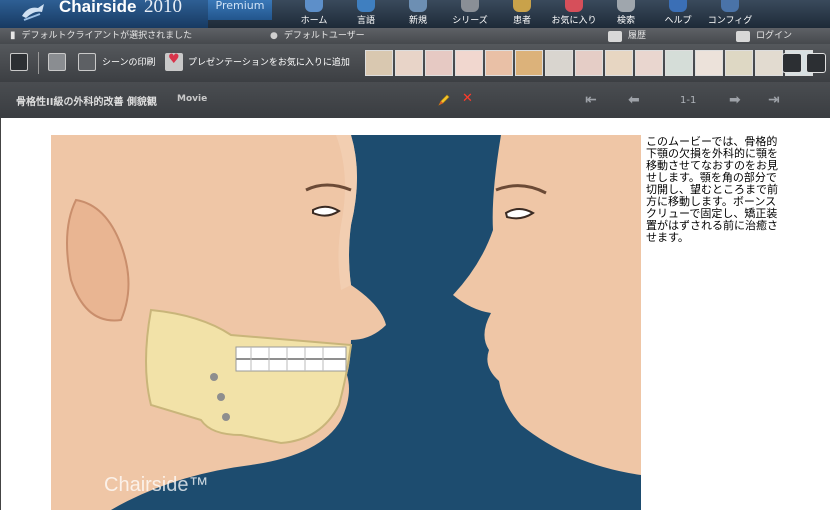 This screenshot has width=830, height=510. I want to click on add-presentation-favorite-button: プレゼンテーションをお気に入りに追加, so click(269, 63).